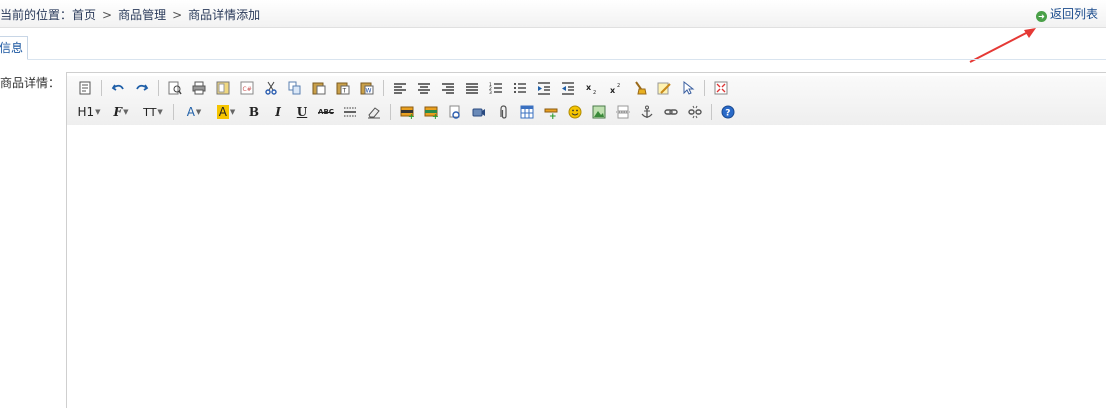 This screenshot has height=408, width=1106. I want to click on breadcrumb-current: 商品详情添加, so click(224, 15).